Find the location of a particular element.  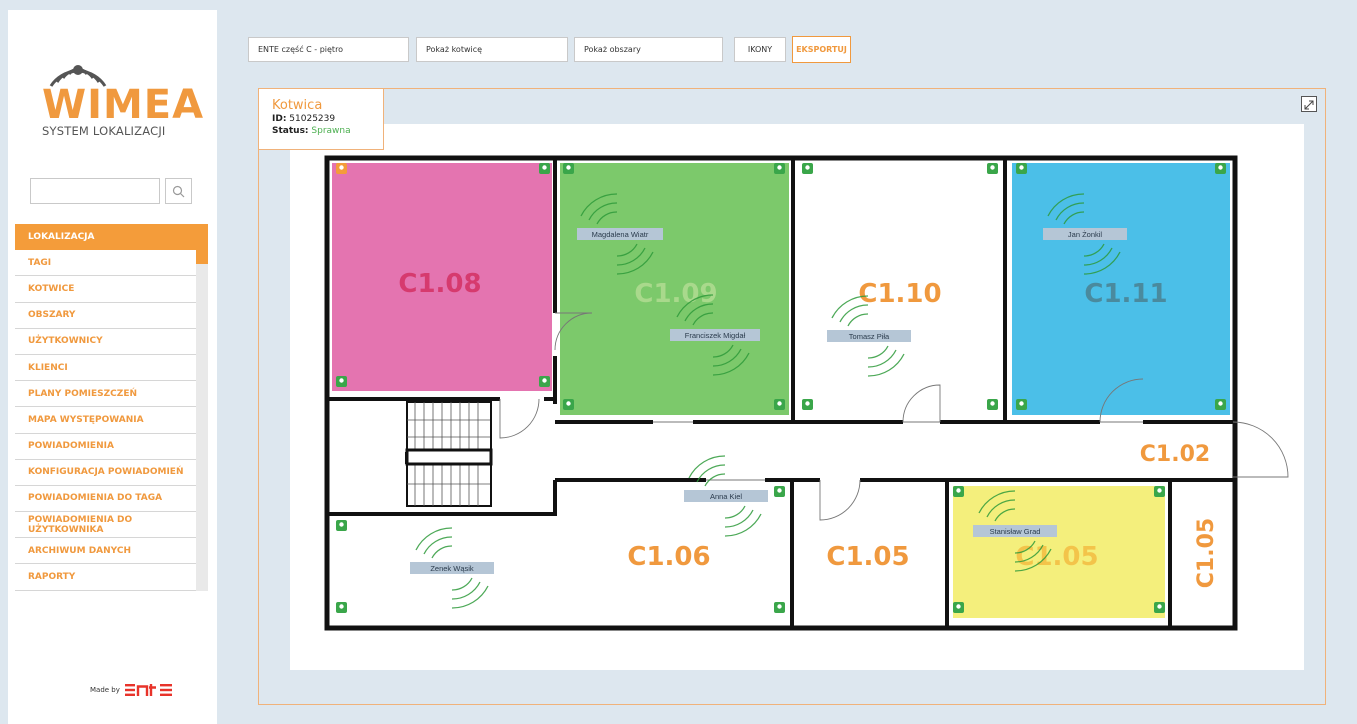

tag-name-zenek: Zenek Wąsik is located at coordinates (452, 568).